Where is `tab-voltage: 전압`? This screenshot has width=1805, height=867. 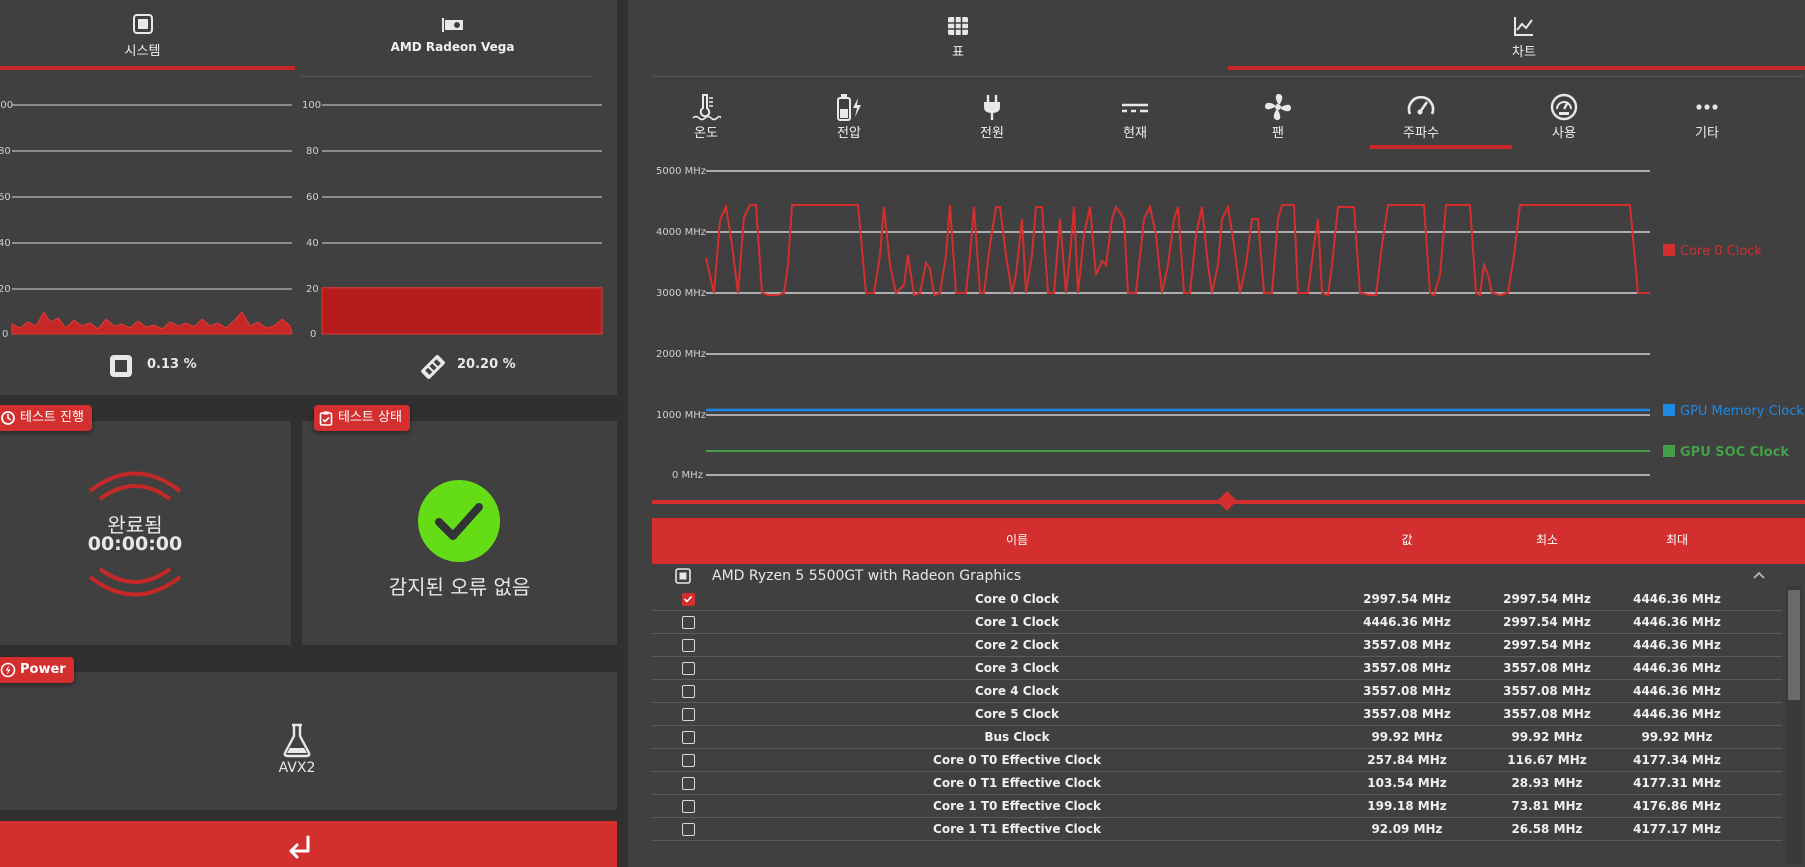
tab-voltage: 전압 is located at coordinates (849, 118).